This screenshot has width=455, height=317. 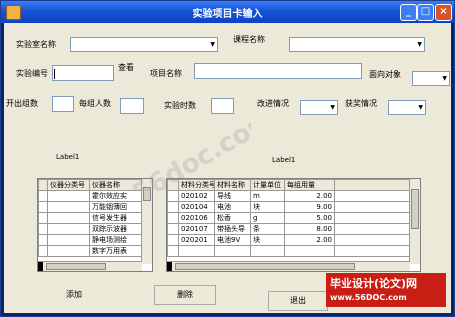 What do you see at coordinates (443, 12) in the screenshot?
I see `close-icon: ×` at bounding box center [443, 12].